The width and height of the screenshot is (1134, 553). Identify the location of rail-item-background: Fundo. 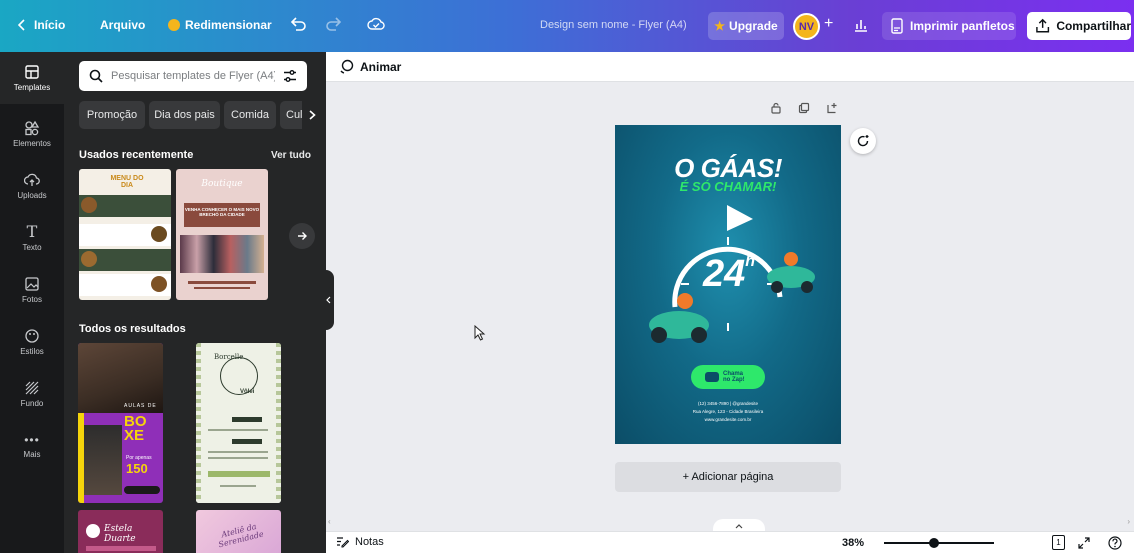
(32, 394).